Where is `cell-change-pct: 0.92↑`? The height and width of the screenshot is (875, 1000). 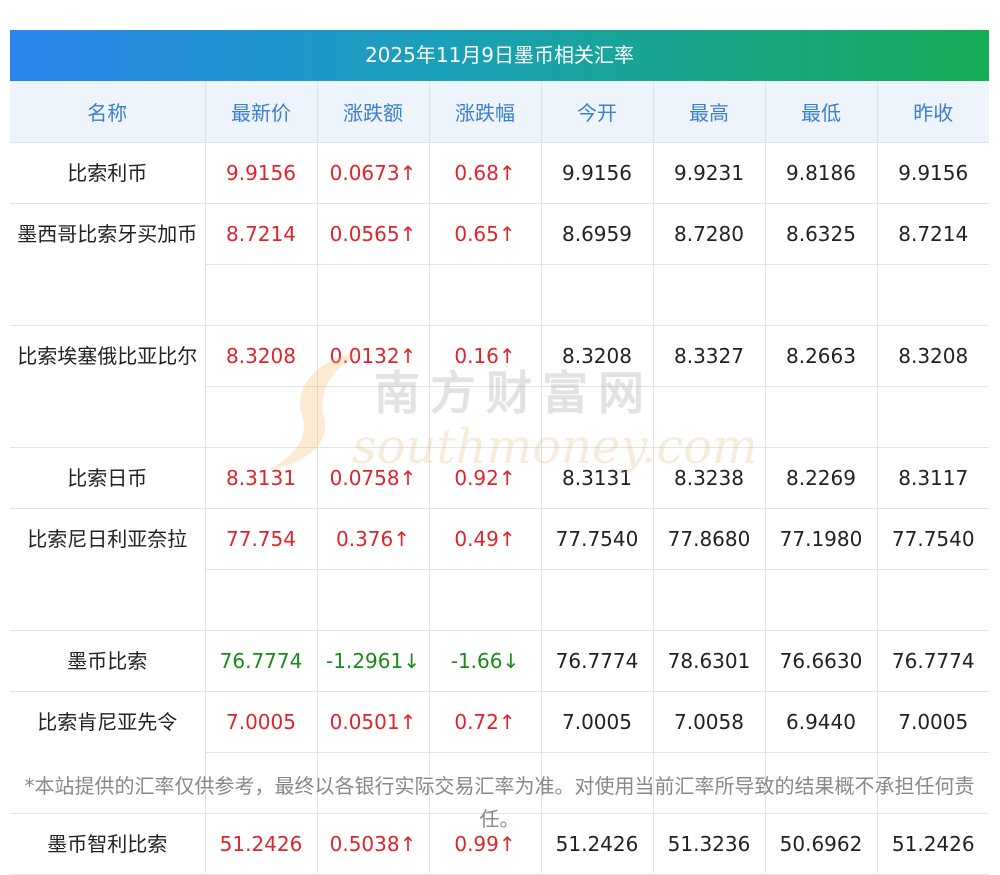
cell-change-pct: 0.92↑ is located at coordinates (484, 478).